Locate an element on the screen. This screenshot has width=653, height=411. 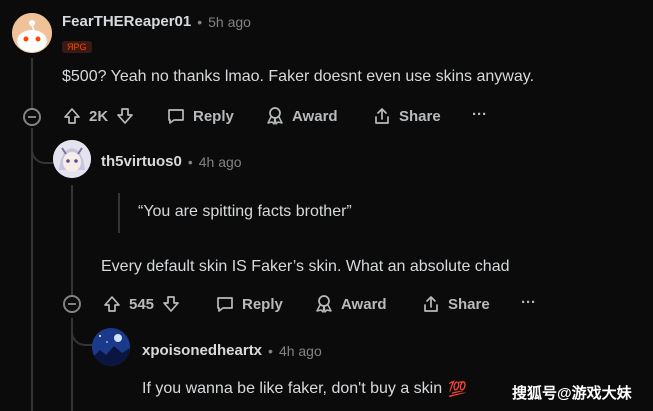
blockquote-bar is located at coordinates (119, 213).